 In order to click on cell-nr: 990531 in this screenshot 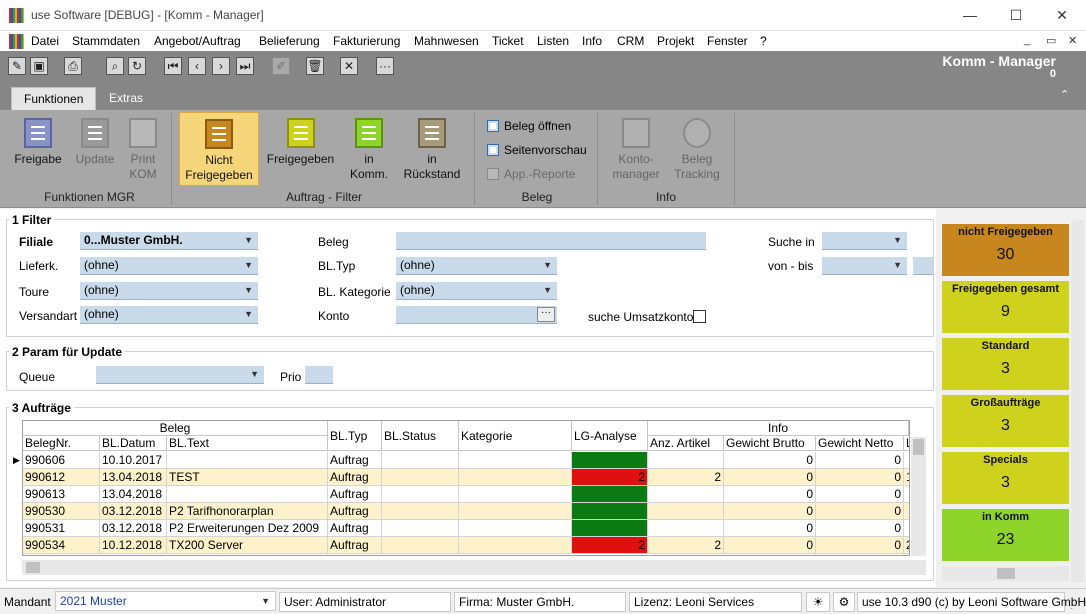, I will do `click(61, 528)`.